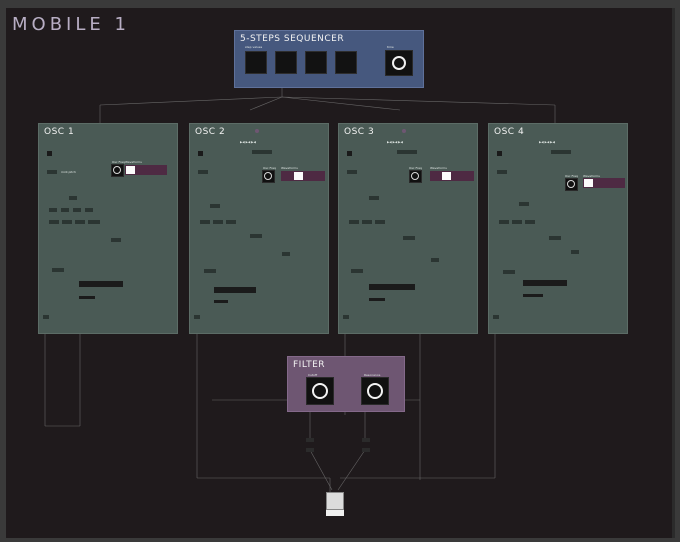 Image resolution: width=680 pixels, height=542 pixels. Describe the element at coordinates (108, 228) in the screenshot. I see `osc1-panel: OSC 1 midi pitch Osc Freq Waveforms` at that location.